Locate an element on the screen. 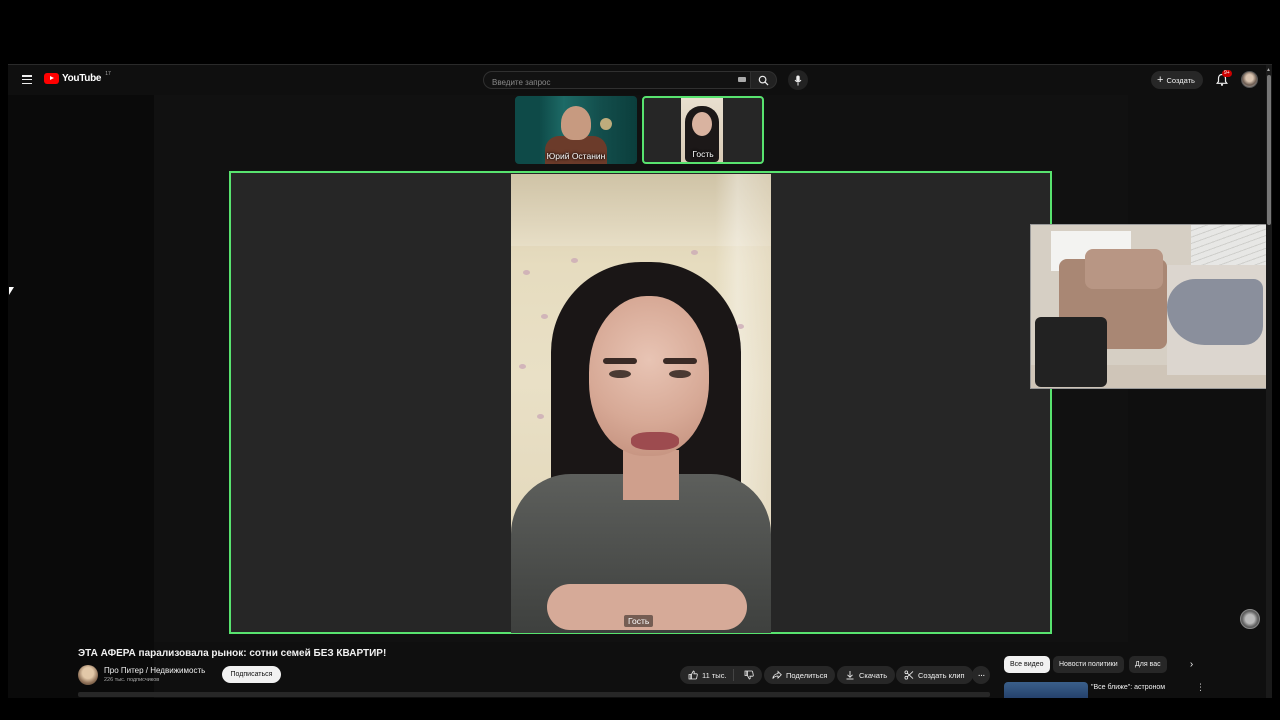 The width and height of the screenshot is (1280, 720). like-button: 11 тыс. is located at coordinates (707, 675).